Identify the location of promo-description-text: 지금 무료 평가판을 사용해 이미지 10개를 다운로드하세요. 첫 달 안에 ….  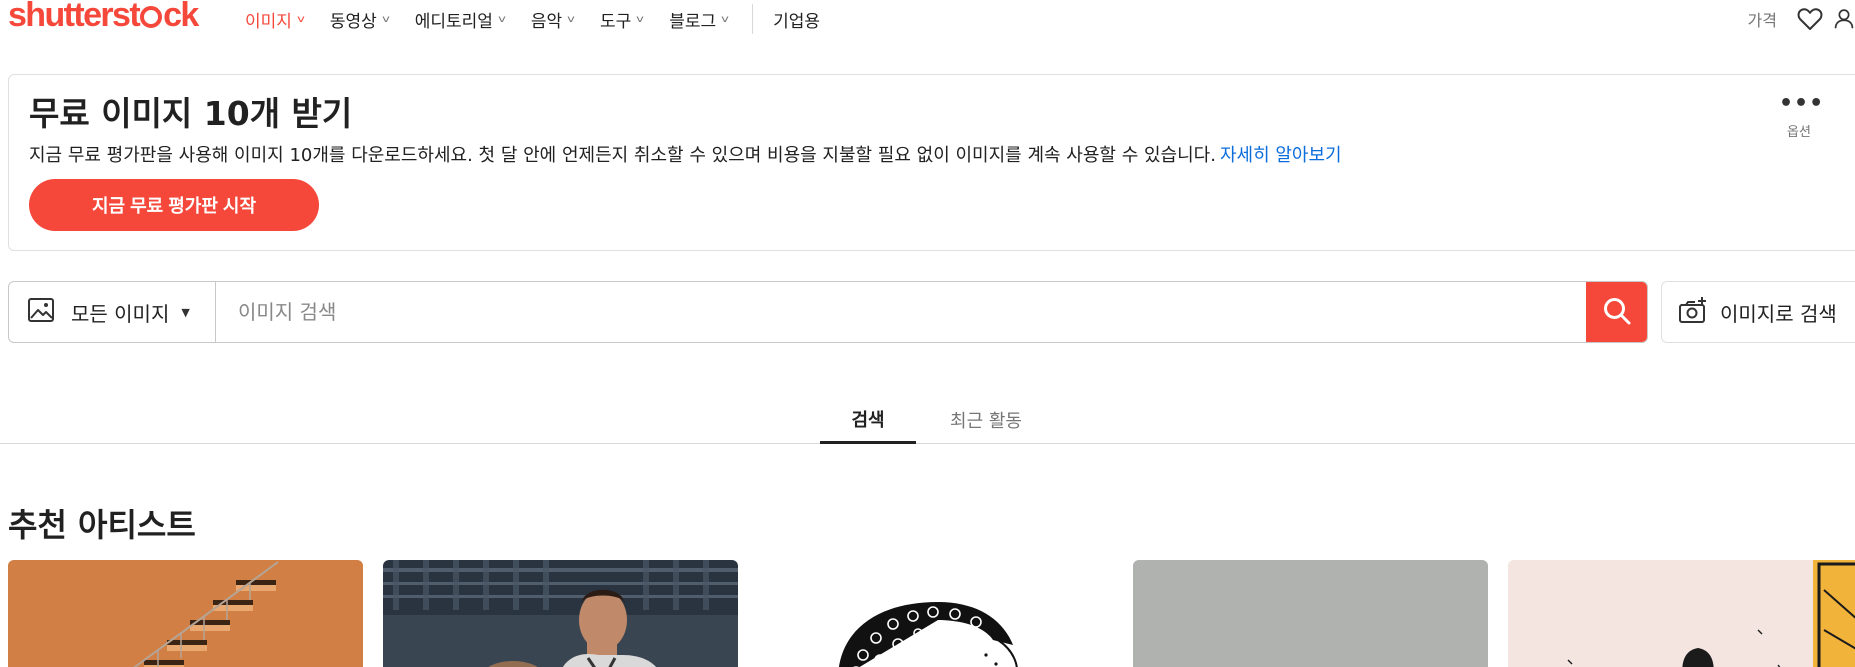
(622, 155).